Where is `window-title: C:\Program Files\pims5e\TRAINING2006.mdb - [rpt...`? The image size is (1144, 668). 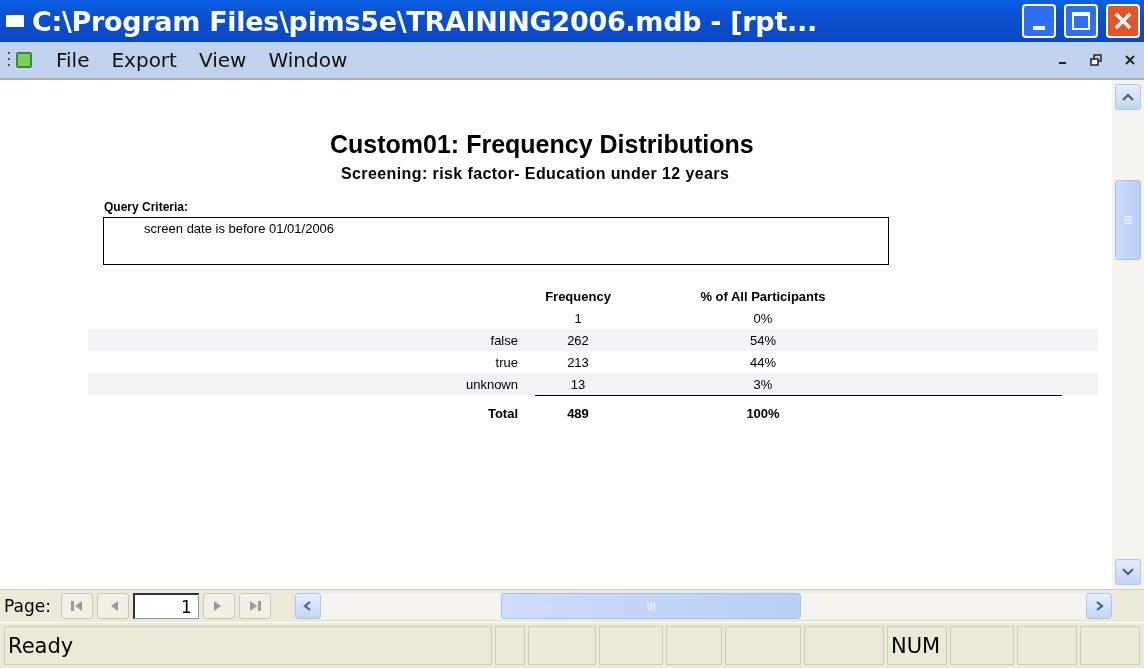 window-title: C:\Program Files\pims5e\TRAINING2006.mdb - [rpt... is located at coordinates (425, 21).